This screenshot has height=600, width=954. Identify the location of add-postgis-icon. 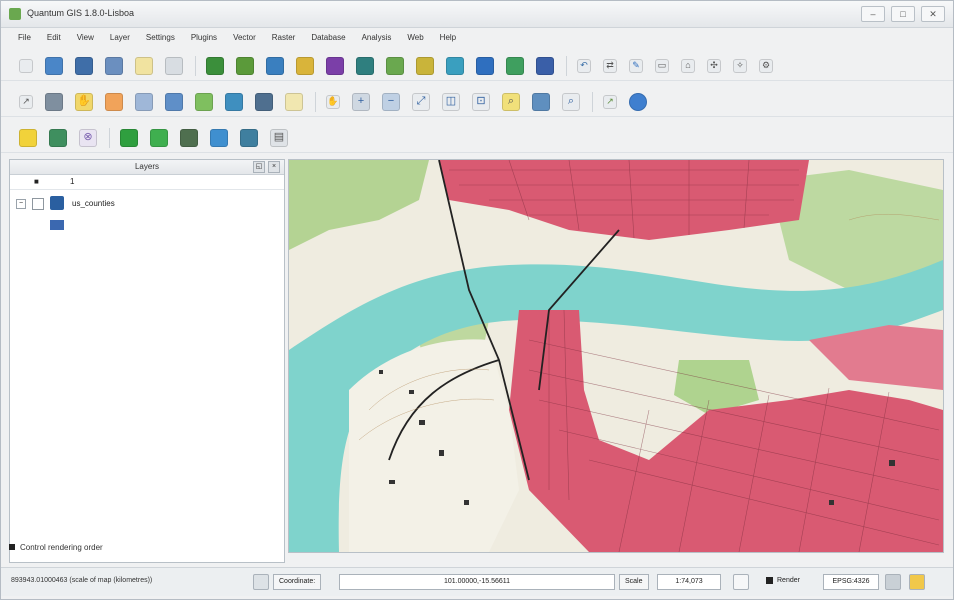
(275, 65).